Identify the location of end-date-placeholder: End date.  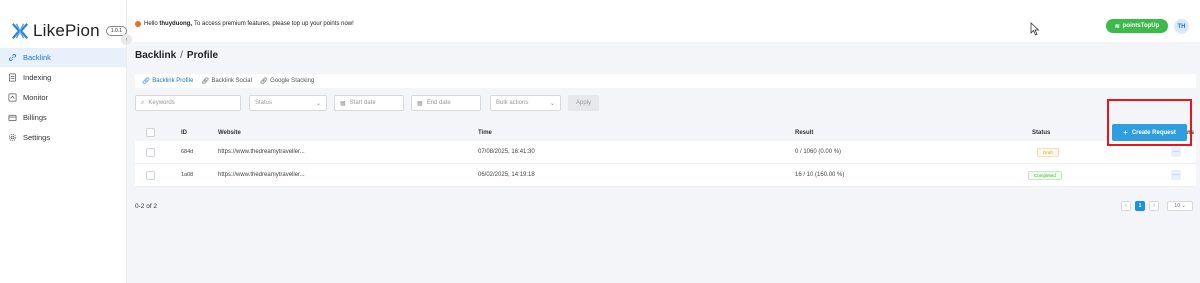
(438, 103).